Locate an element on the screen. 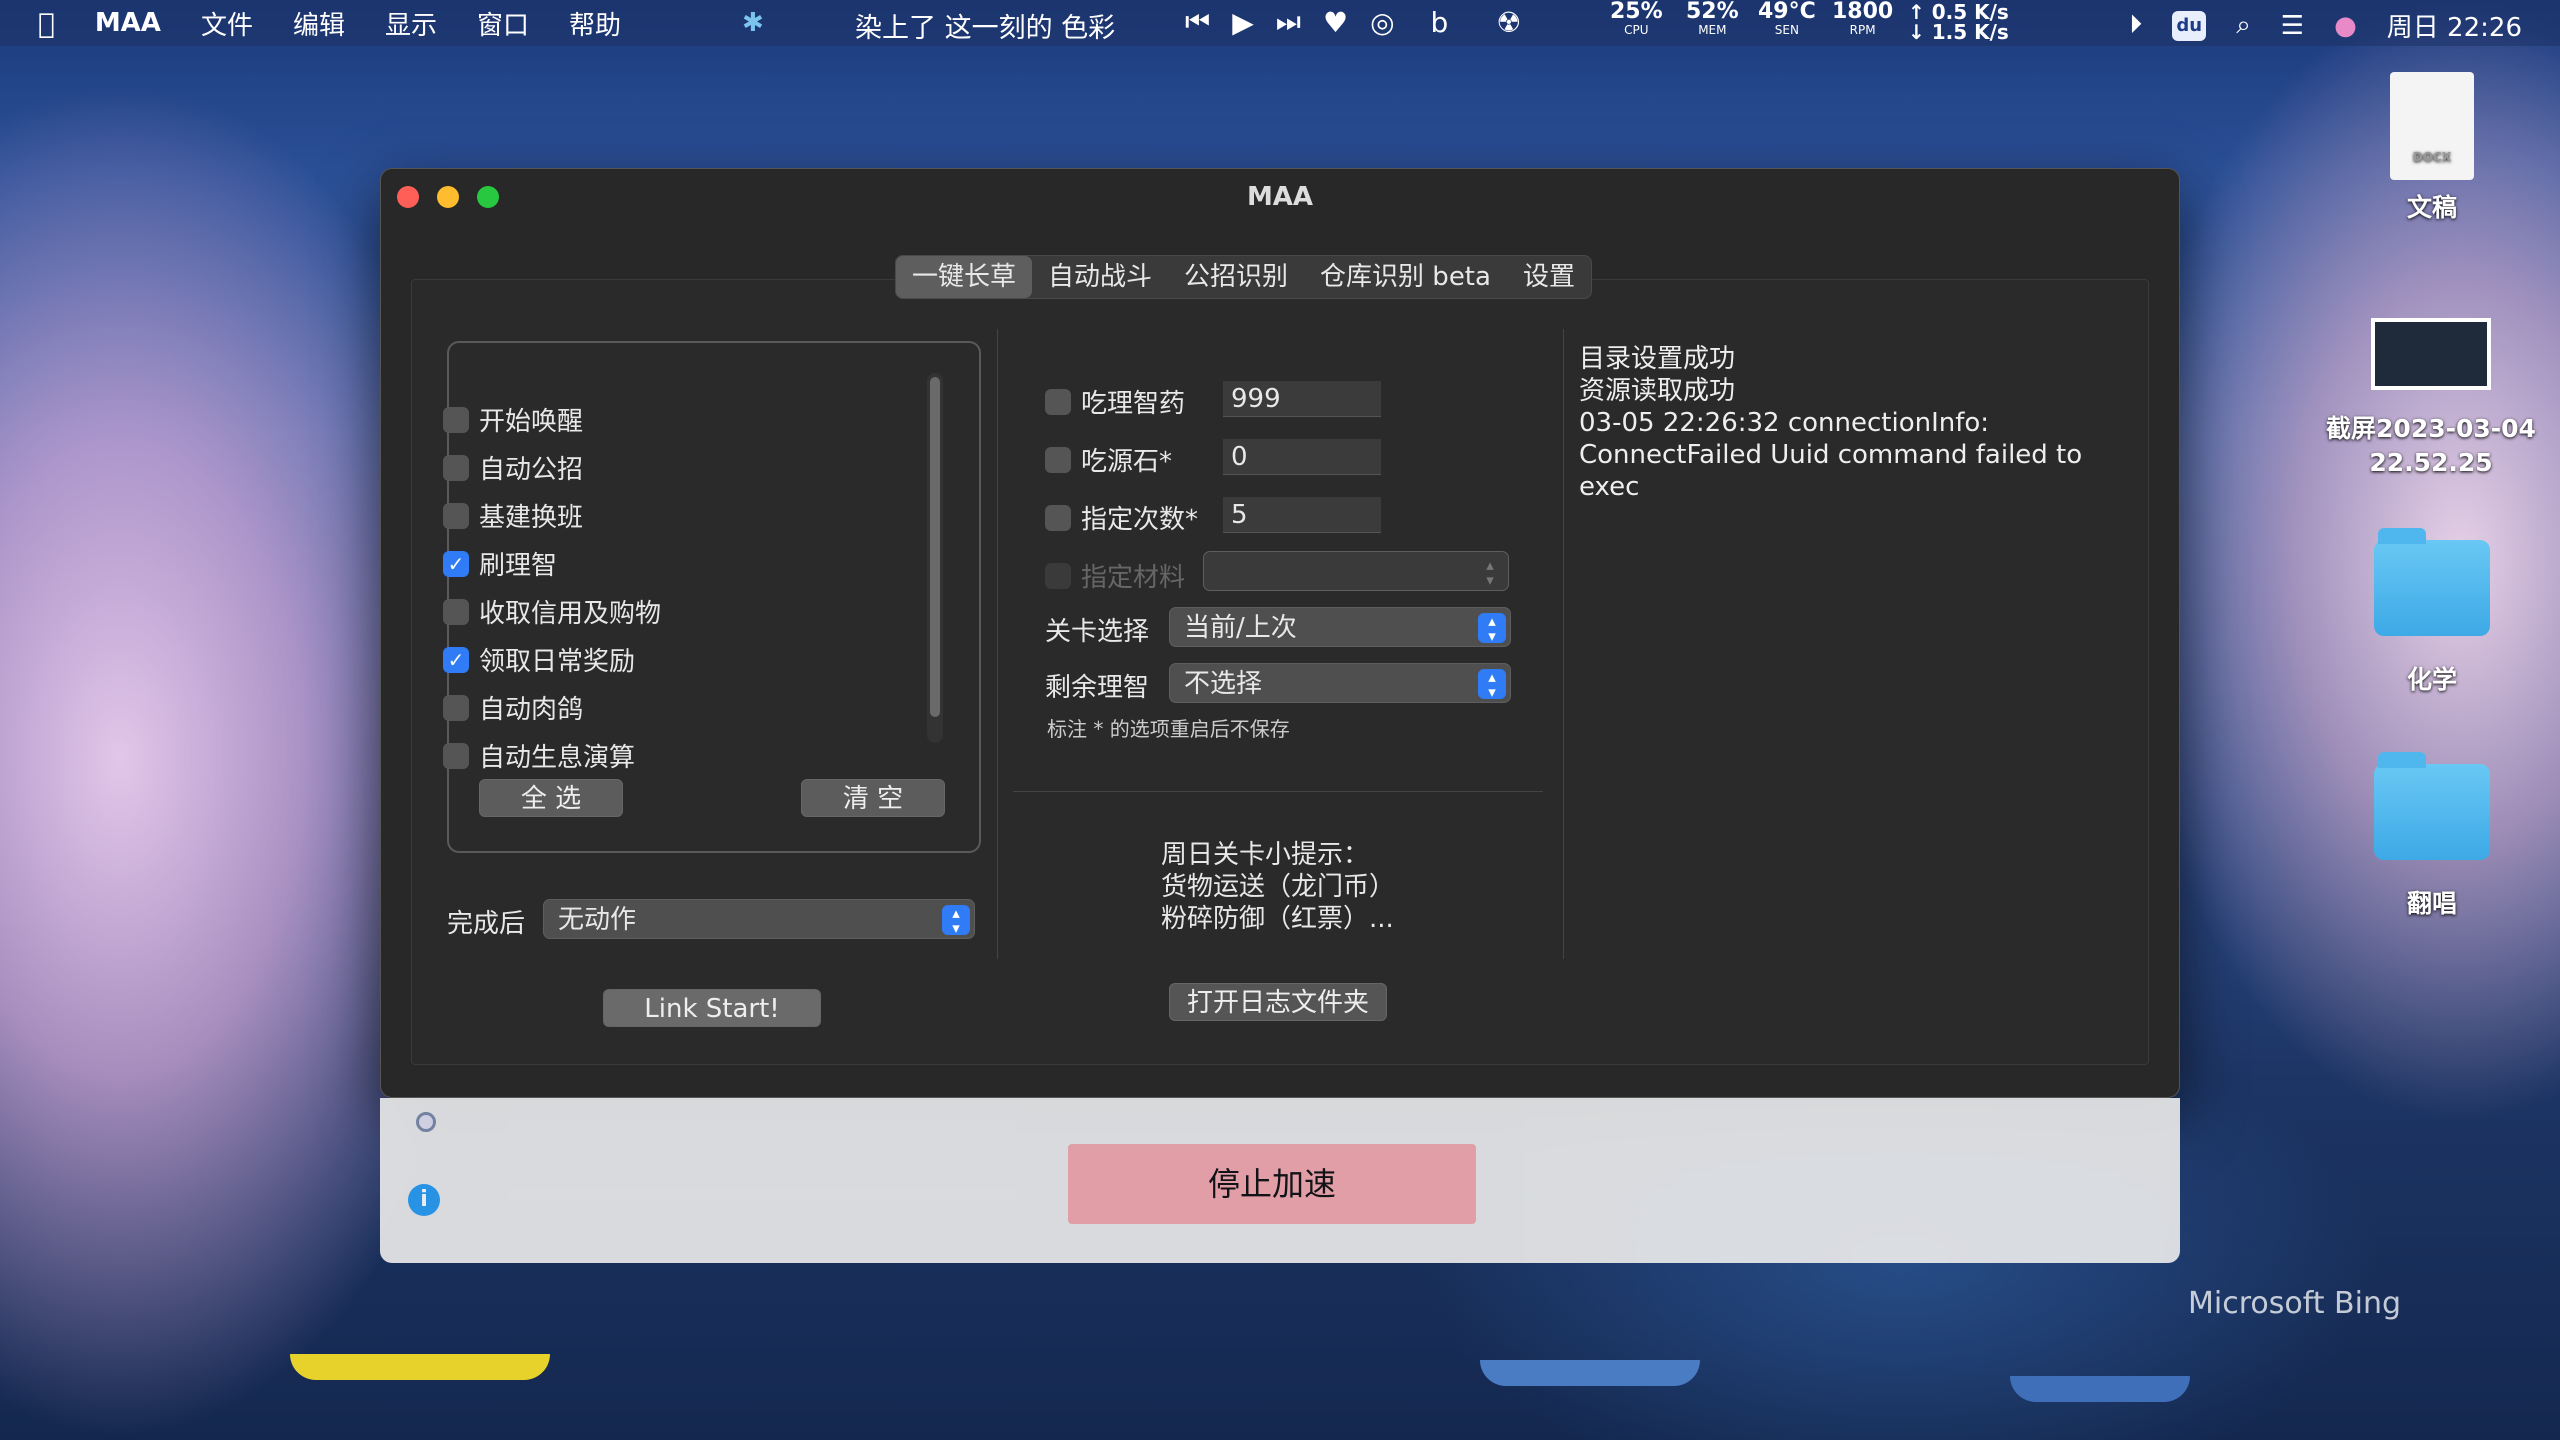  option-use-sanity-potion: 吃理智药 is located at coordinates (1115, 401).